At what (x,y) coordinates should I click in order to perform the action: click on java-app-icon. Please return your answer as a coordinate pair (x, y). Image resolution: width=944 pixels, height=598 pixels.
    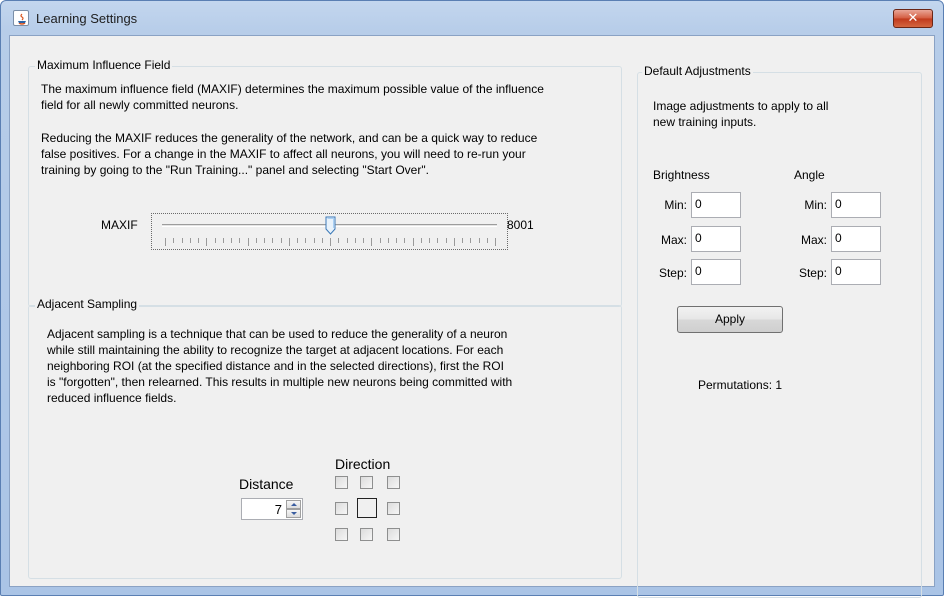
    Looking at the image, I should click on (21, 18).